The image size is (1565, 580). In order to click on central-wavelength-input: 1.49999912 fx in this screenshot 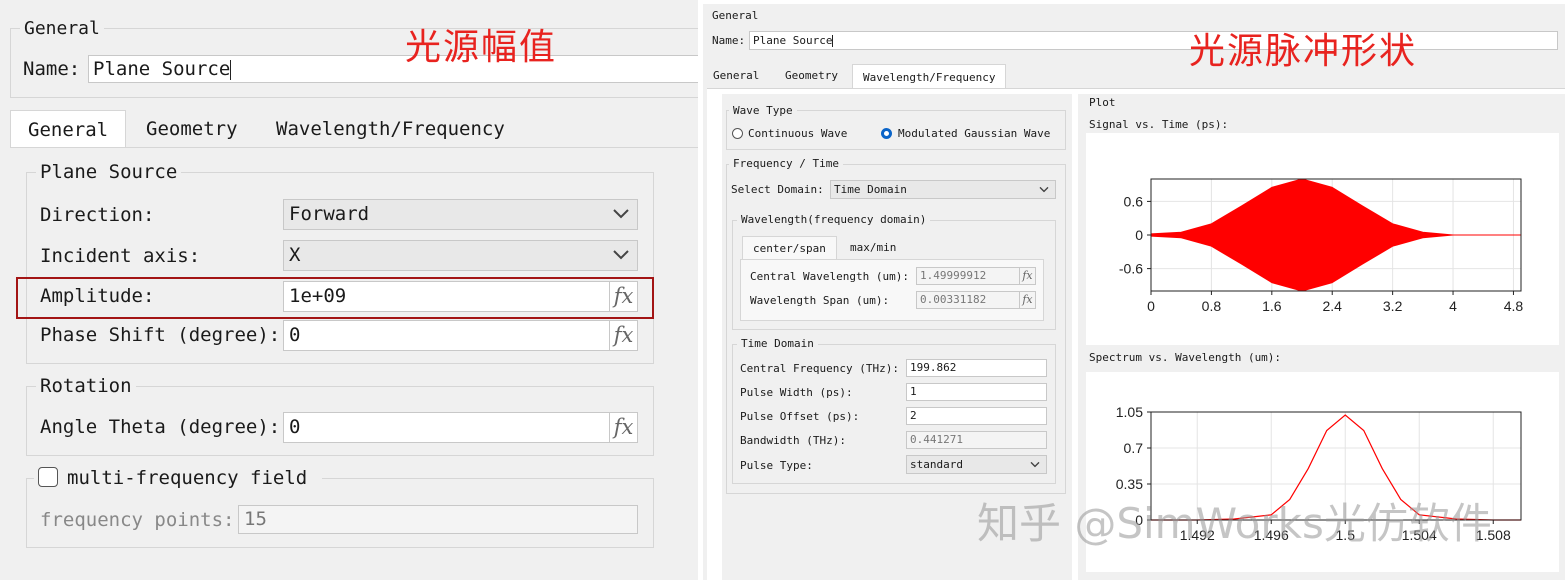, I will do `click(976, 276)`.